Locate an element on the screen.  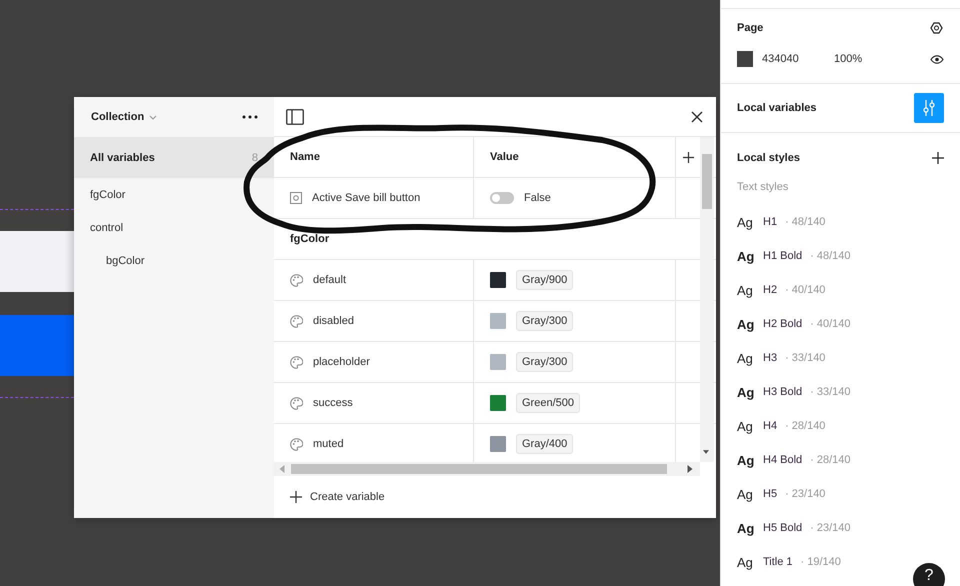
scroll-left-icon is located at coordinates (282, 469).